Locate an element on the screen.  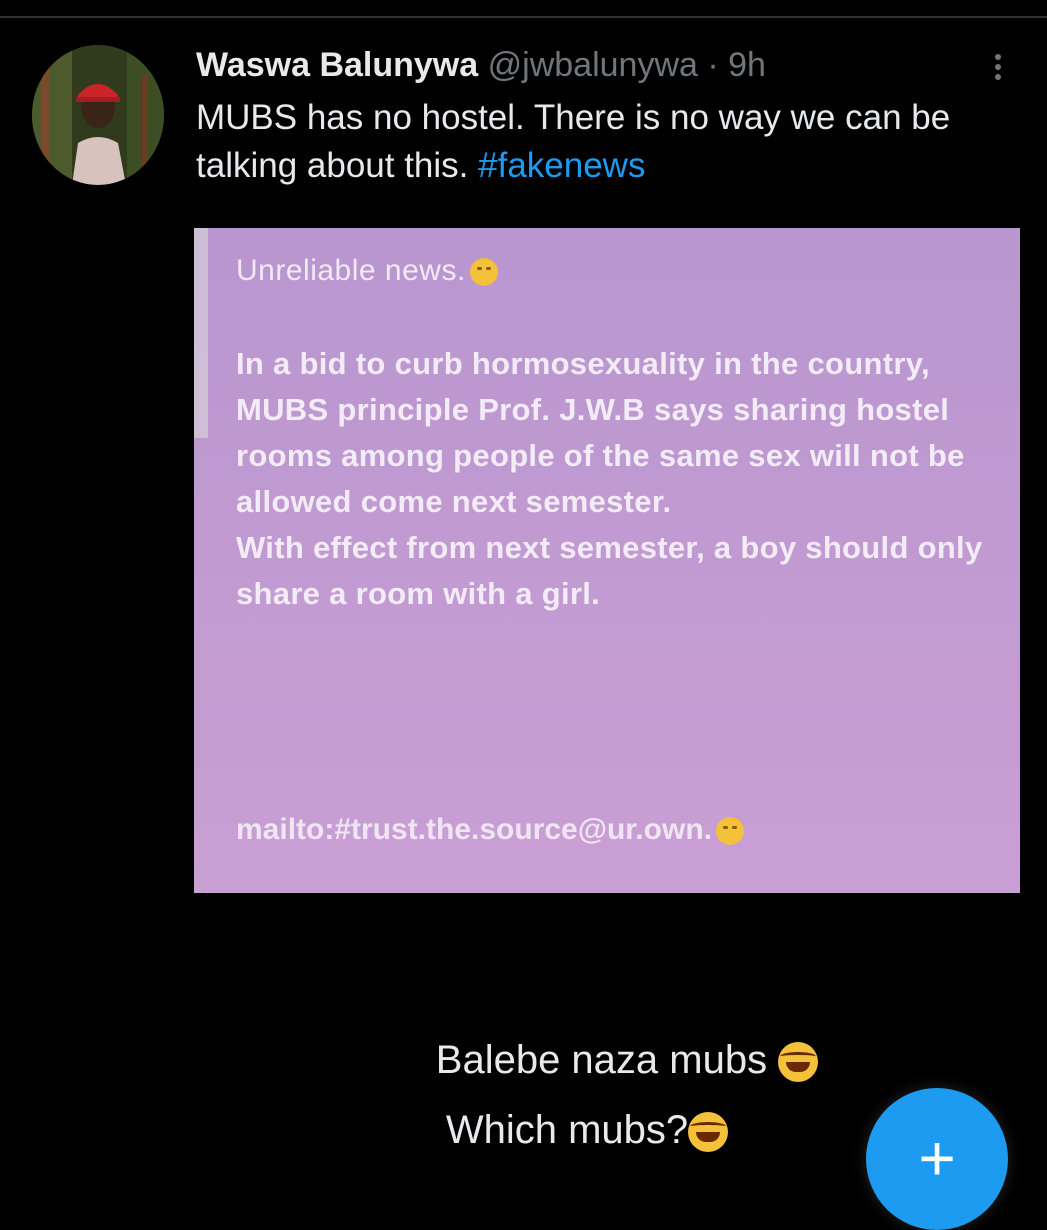
card-mail-text: mailto:#trust.the.source@ur.own. is located at coordinates (474, 829).